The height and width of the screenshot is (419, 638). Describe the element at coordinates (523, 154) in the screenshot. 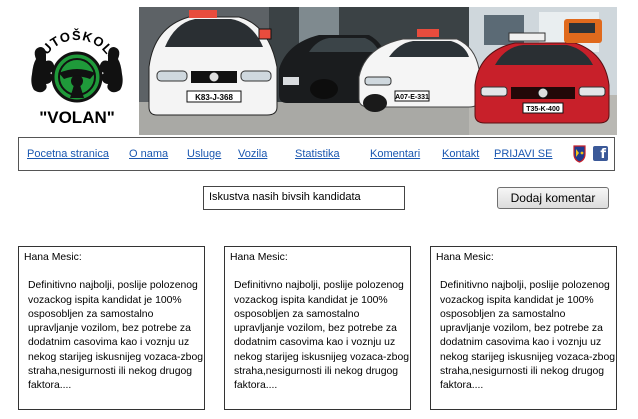

I see `nav-link-prijavi-se: PRIJAVI SE` at that location.